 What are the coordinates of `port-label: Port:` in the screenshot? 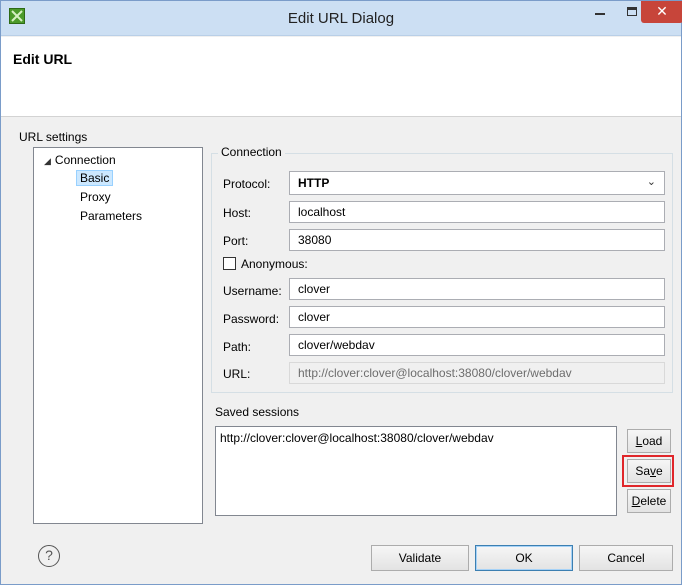 It's located at (236, 241).